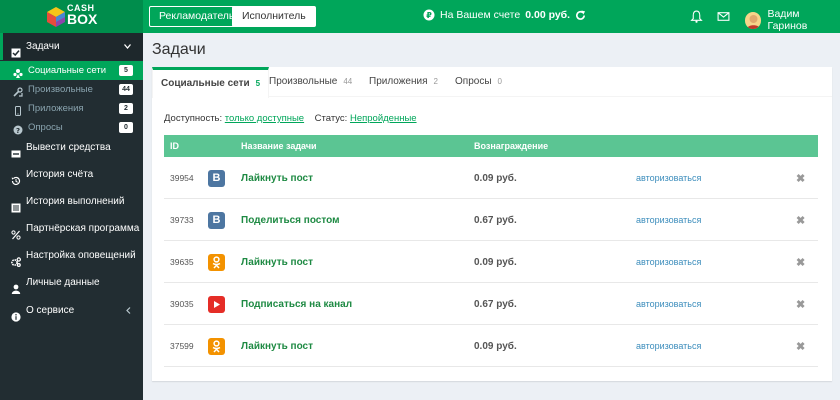  I want to click on sidebar-subitem-apps: Приложения 2, so click(71, 108).